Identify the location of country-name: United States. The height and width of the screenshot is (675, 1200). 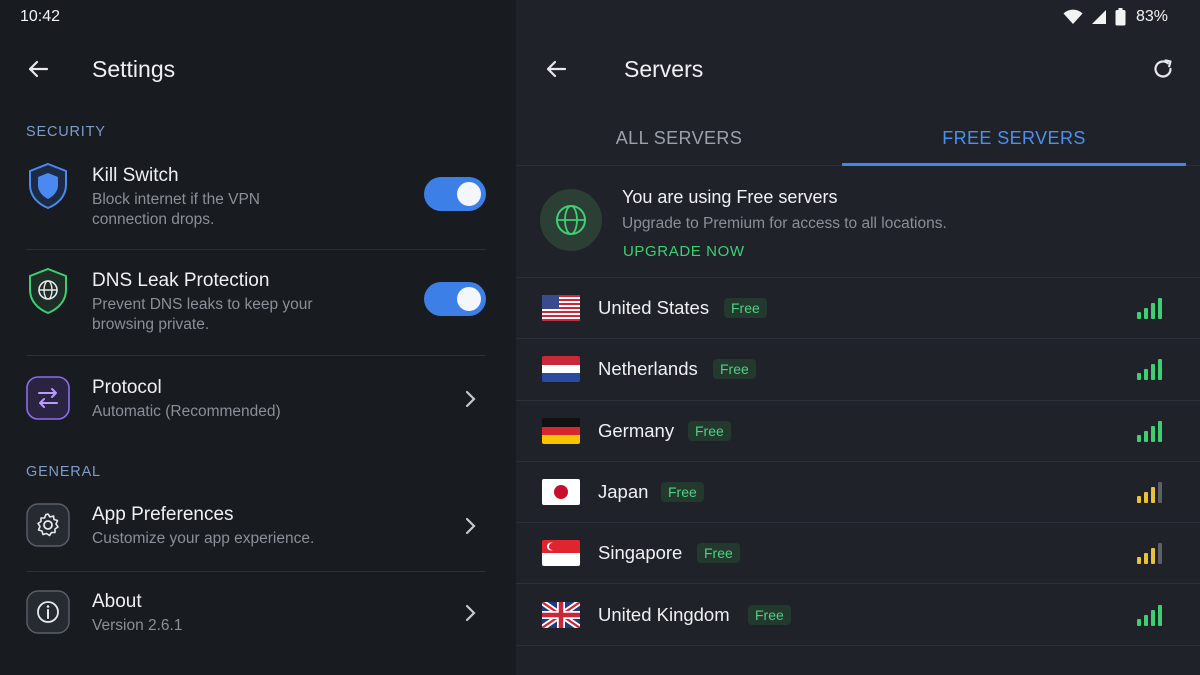
(654, 308).